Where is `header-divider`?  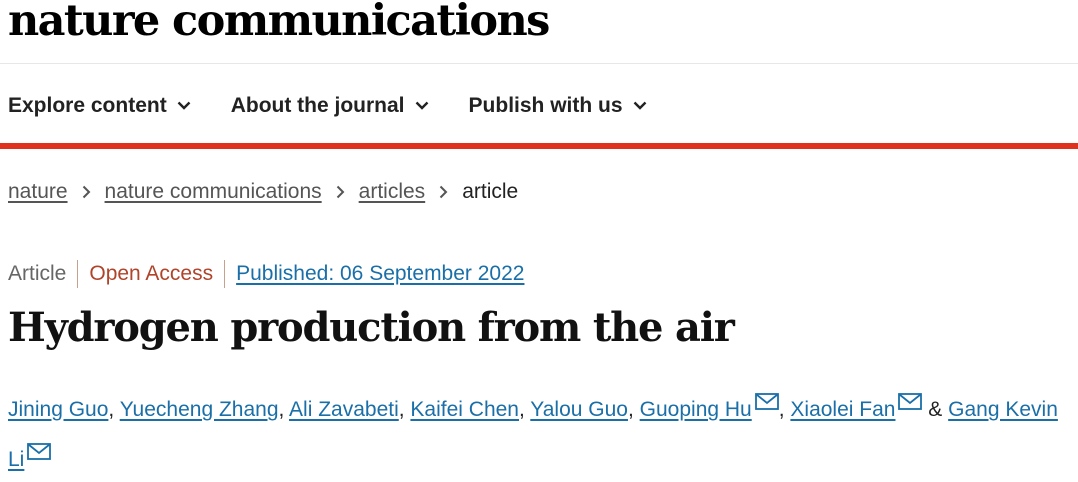 header-divider is located at coordinates (539, 63).